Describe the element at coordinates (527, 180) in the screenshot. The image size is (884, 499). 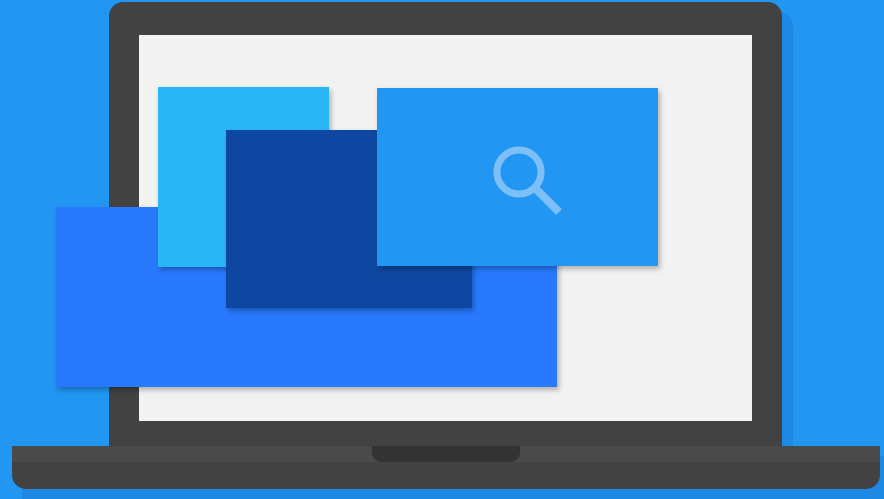
I see `search-icon` at that location.